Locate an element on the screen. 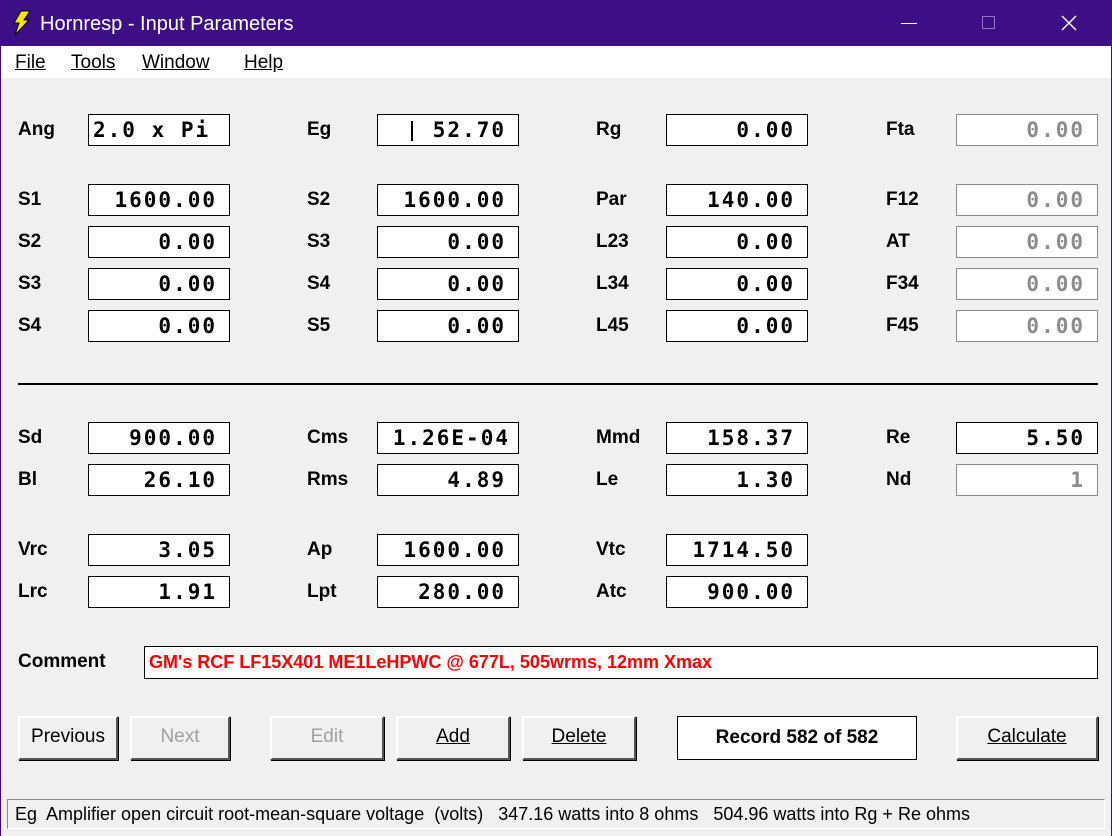 The height and width of the screenshot is (836, 1112). calculate-button-label: Calculate is located at coordinates (1027, 736).